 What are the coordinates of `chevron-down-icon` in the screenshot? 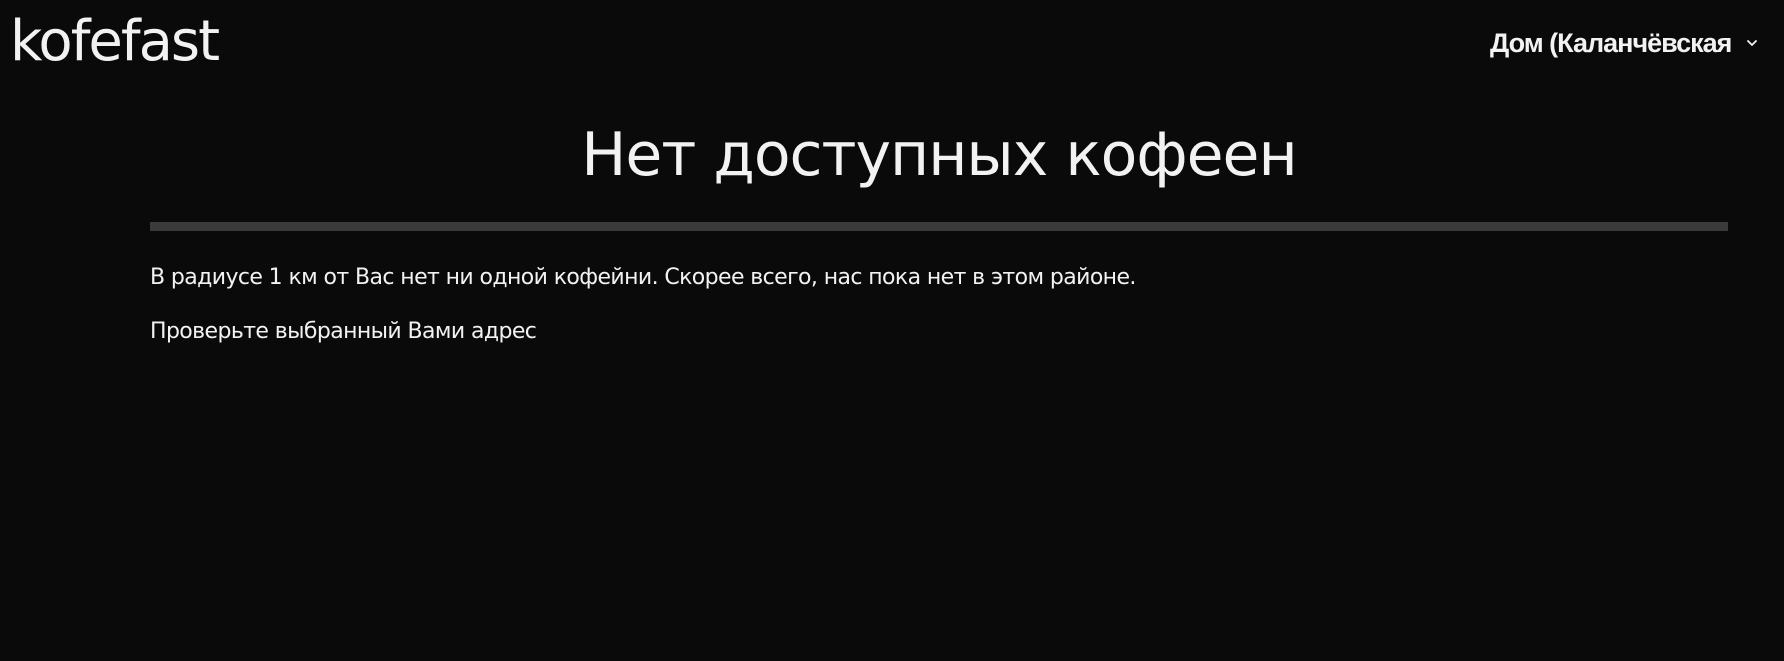 It's located at (1752, 43).